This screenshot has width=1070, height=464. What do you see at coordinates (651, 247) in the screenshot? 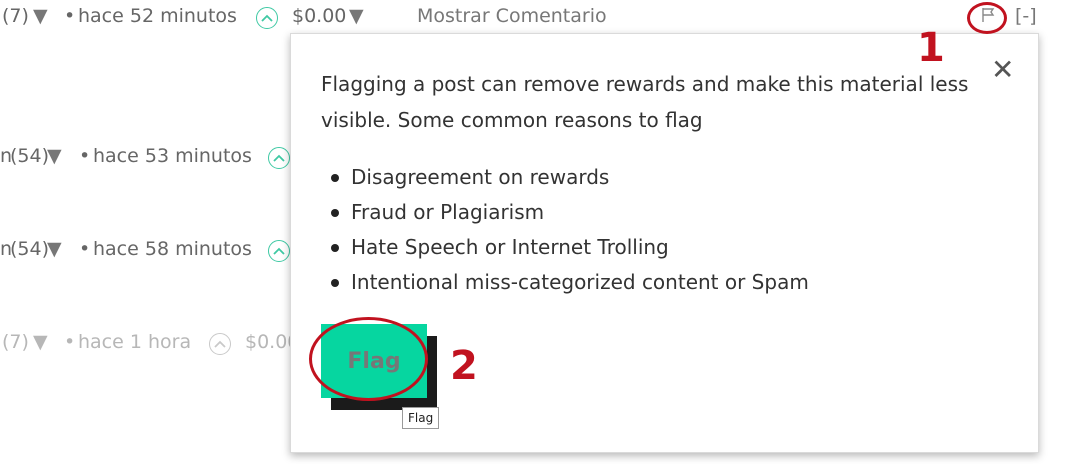
I see `list-item: Hate Speech or Internet Trolling` at bounding box center [651, 247].